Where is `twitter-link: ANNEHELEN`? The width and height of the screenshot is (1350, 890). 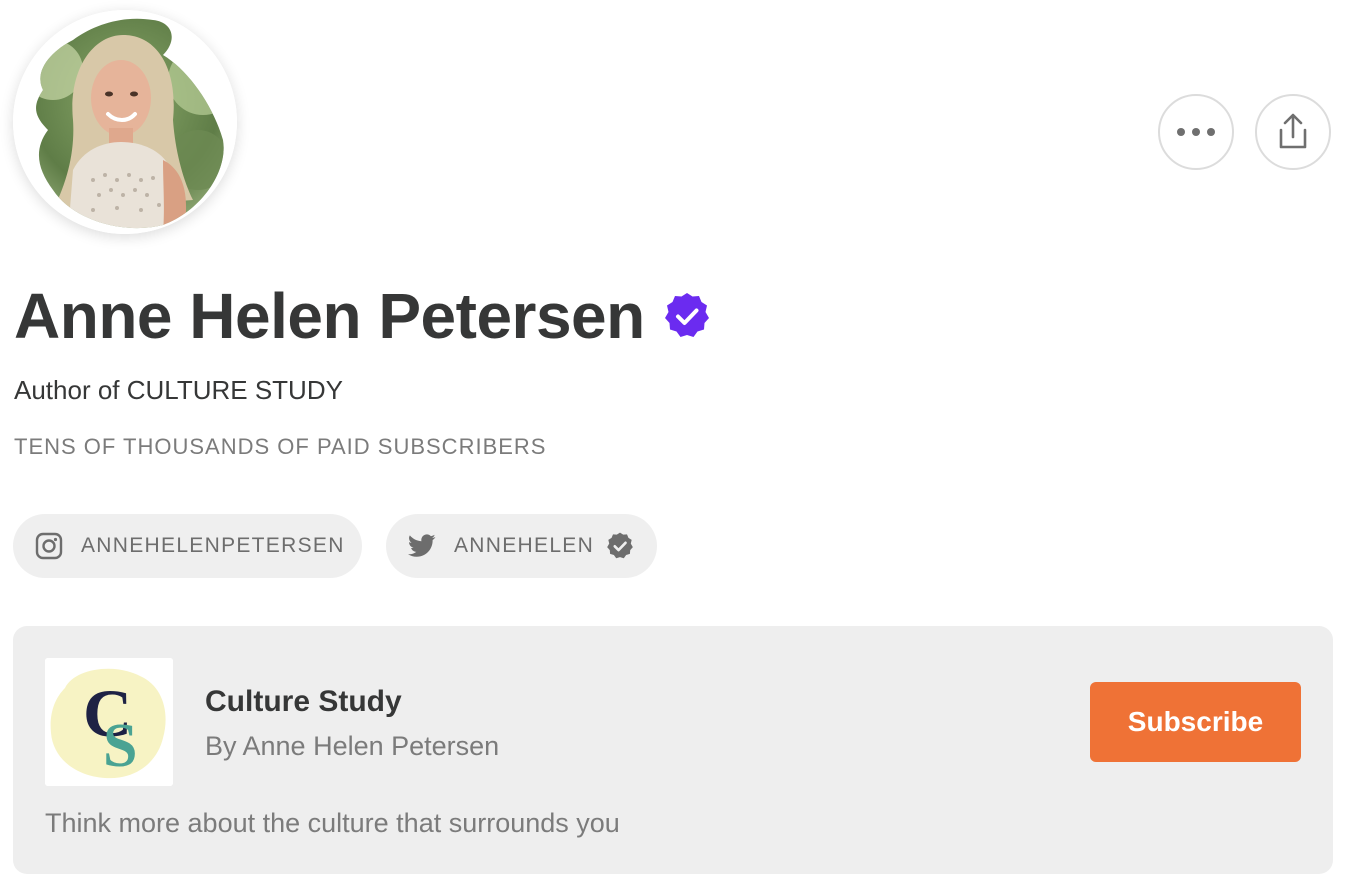 twitter-link: ANNEHELEN is located at coordinates (521, 546).